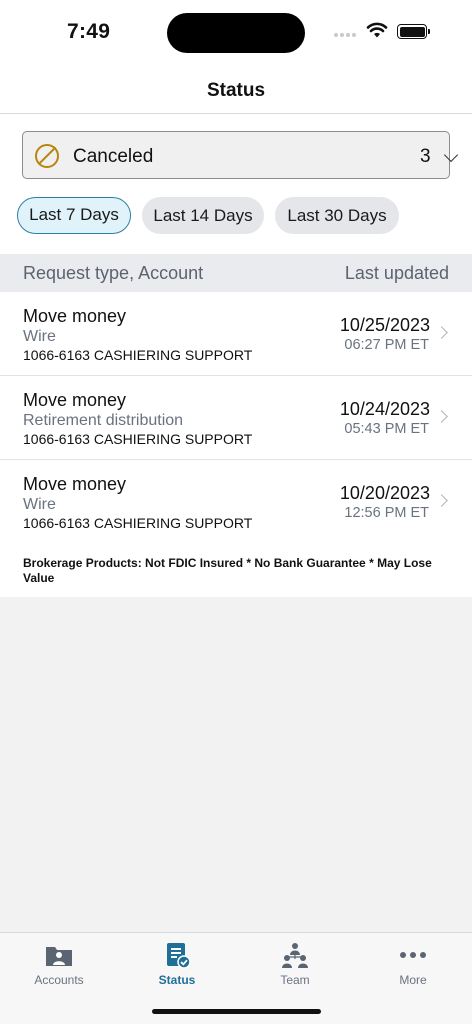 The image size is (472, 1024). What do you see at coordinates (113, 273) in the screenshot?
I see `column-request-type: Request type, Account` at bounding box center [113, 273].